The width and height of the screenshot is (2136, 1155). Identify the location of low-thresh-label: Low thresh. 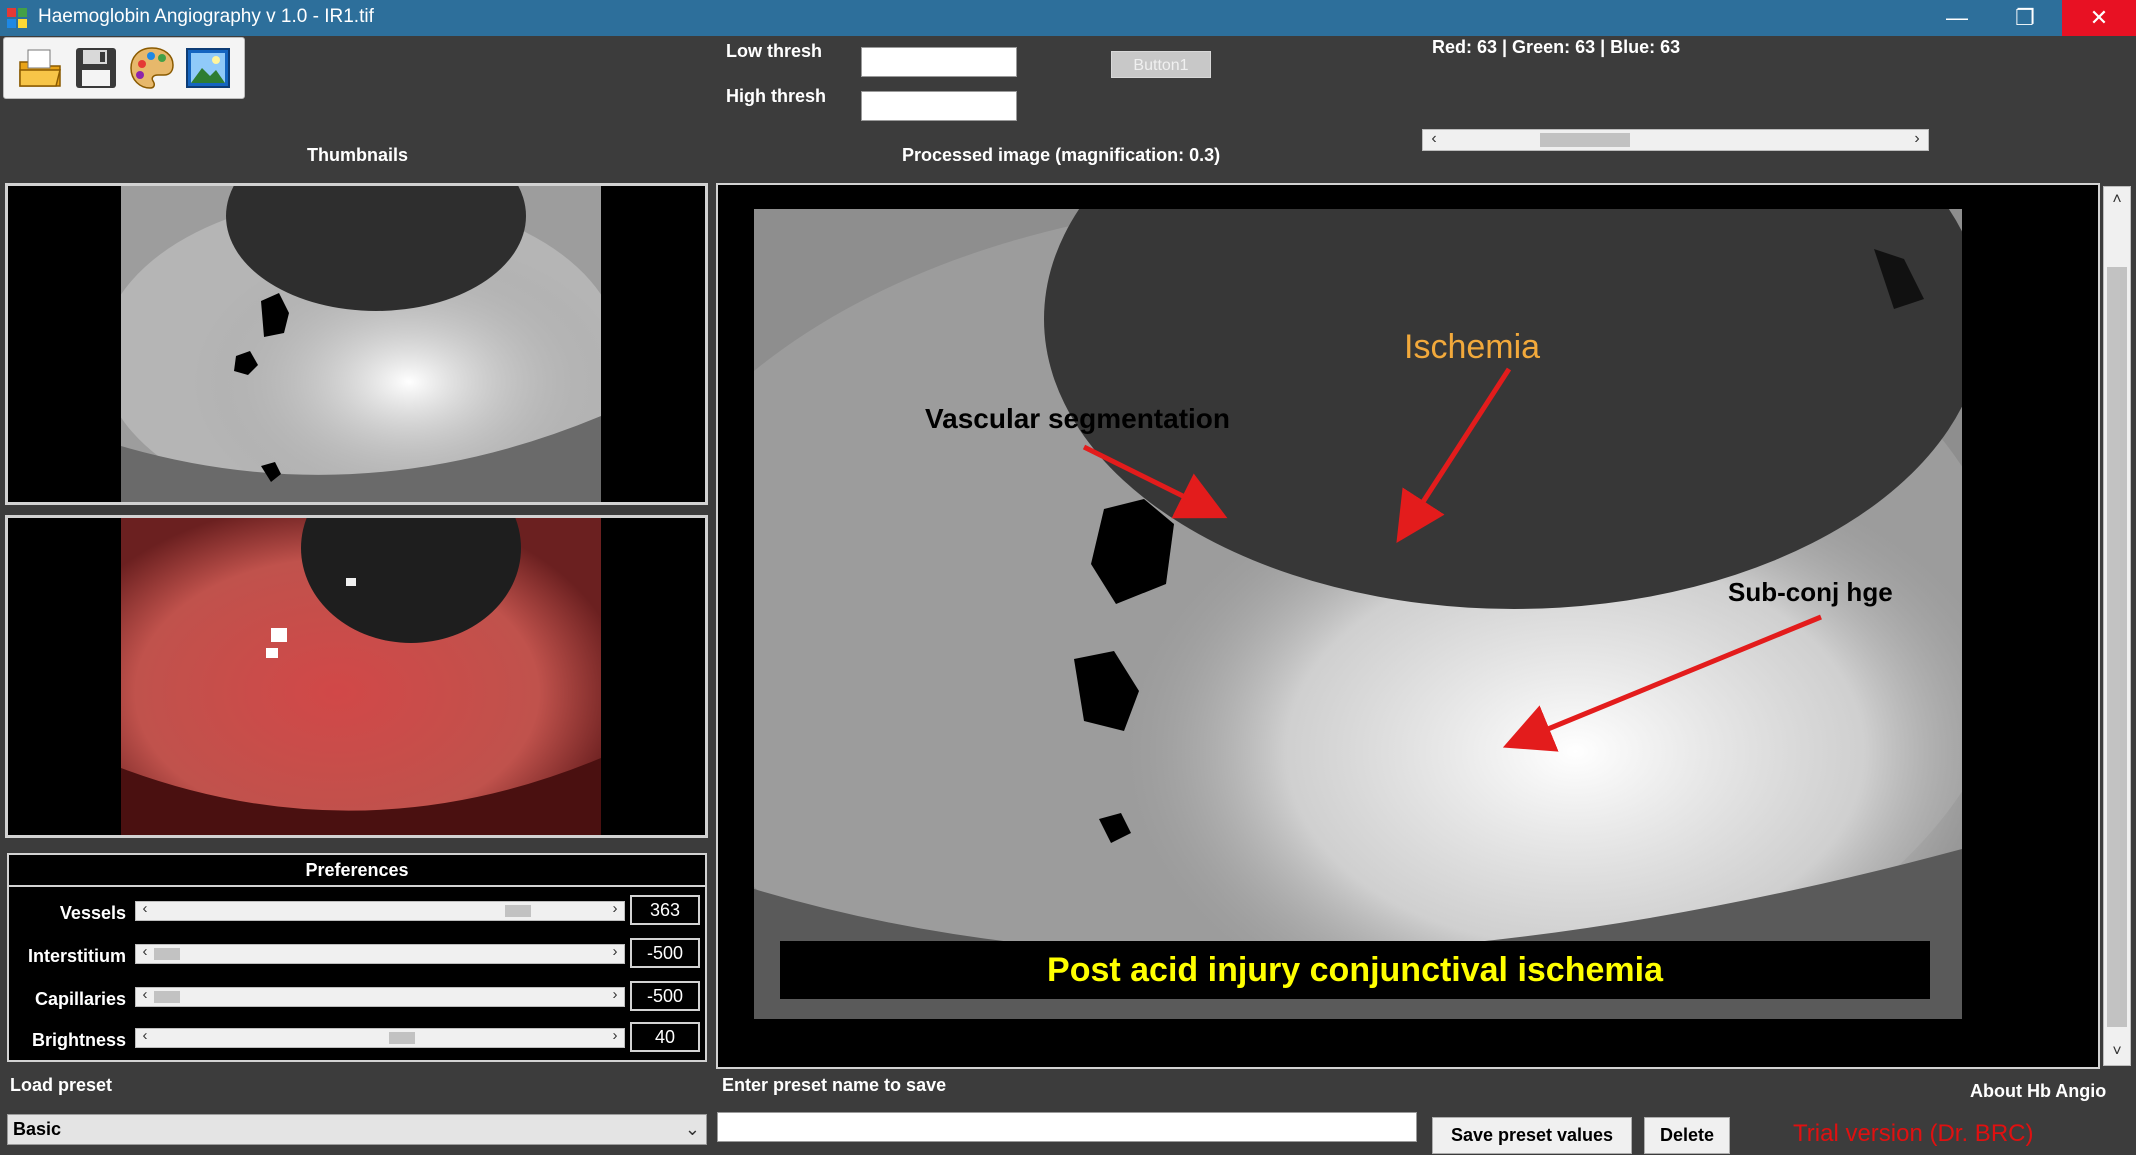
(774, 51).